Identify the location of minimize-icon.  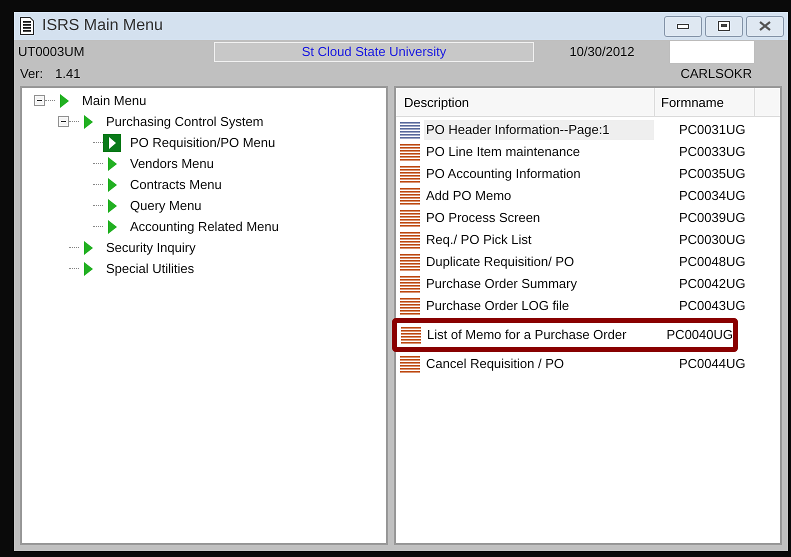
(683, 26).